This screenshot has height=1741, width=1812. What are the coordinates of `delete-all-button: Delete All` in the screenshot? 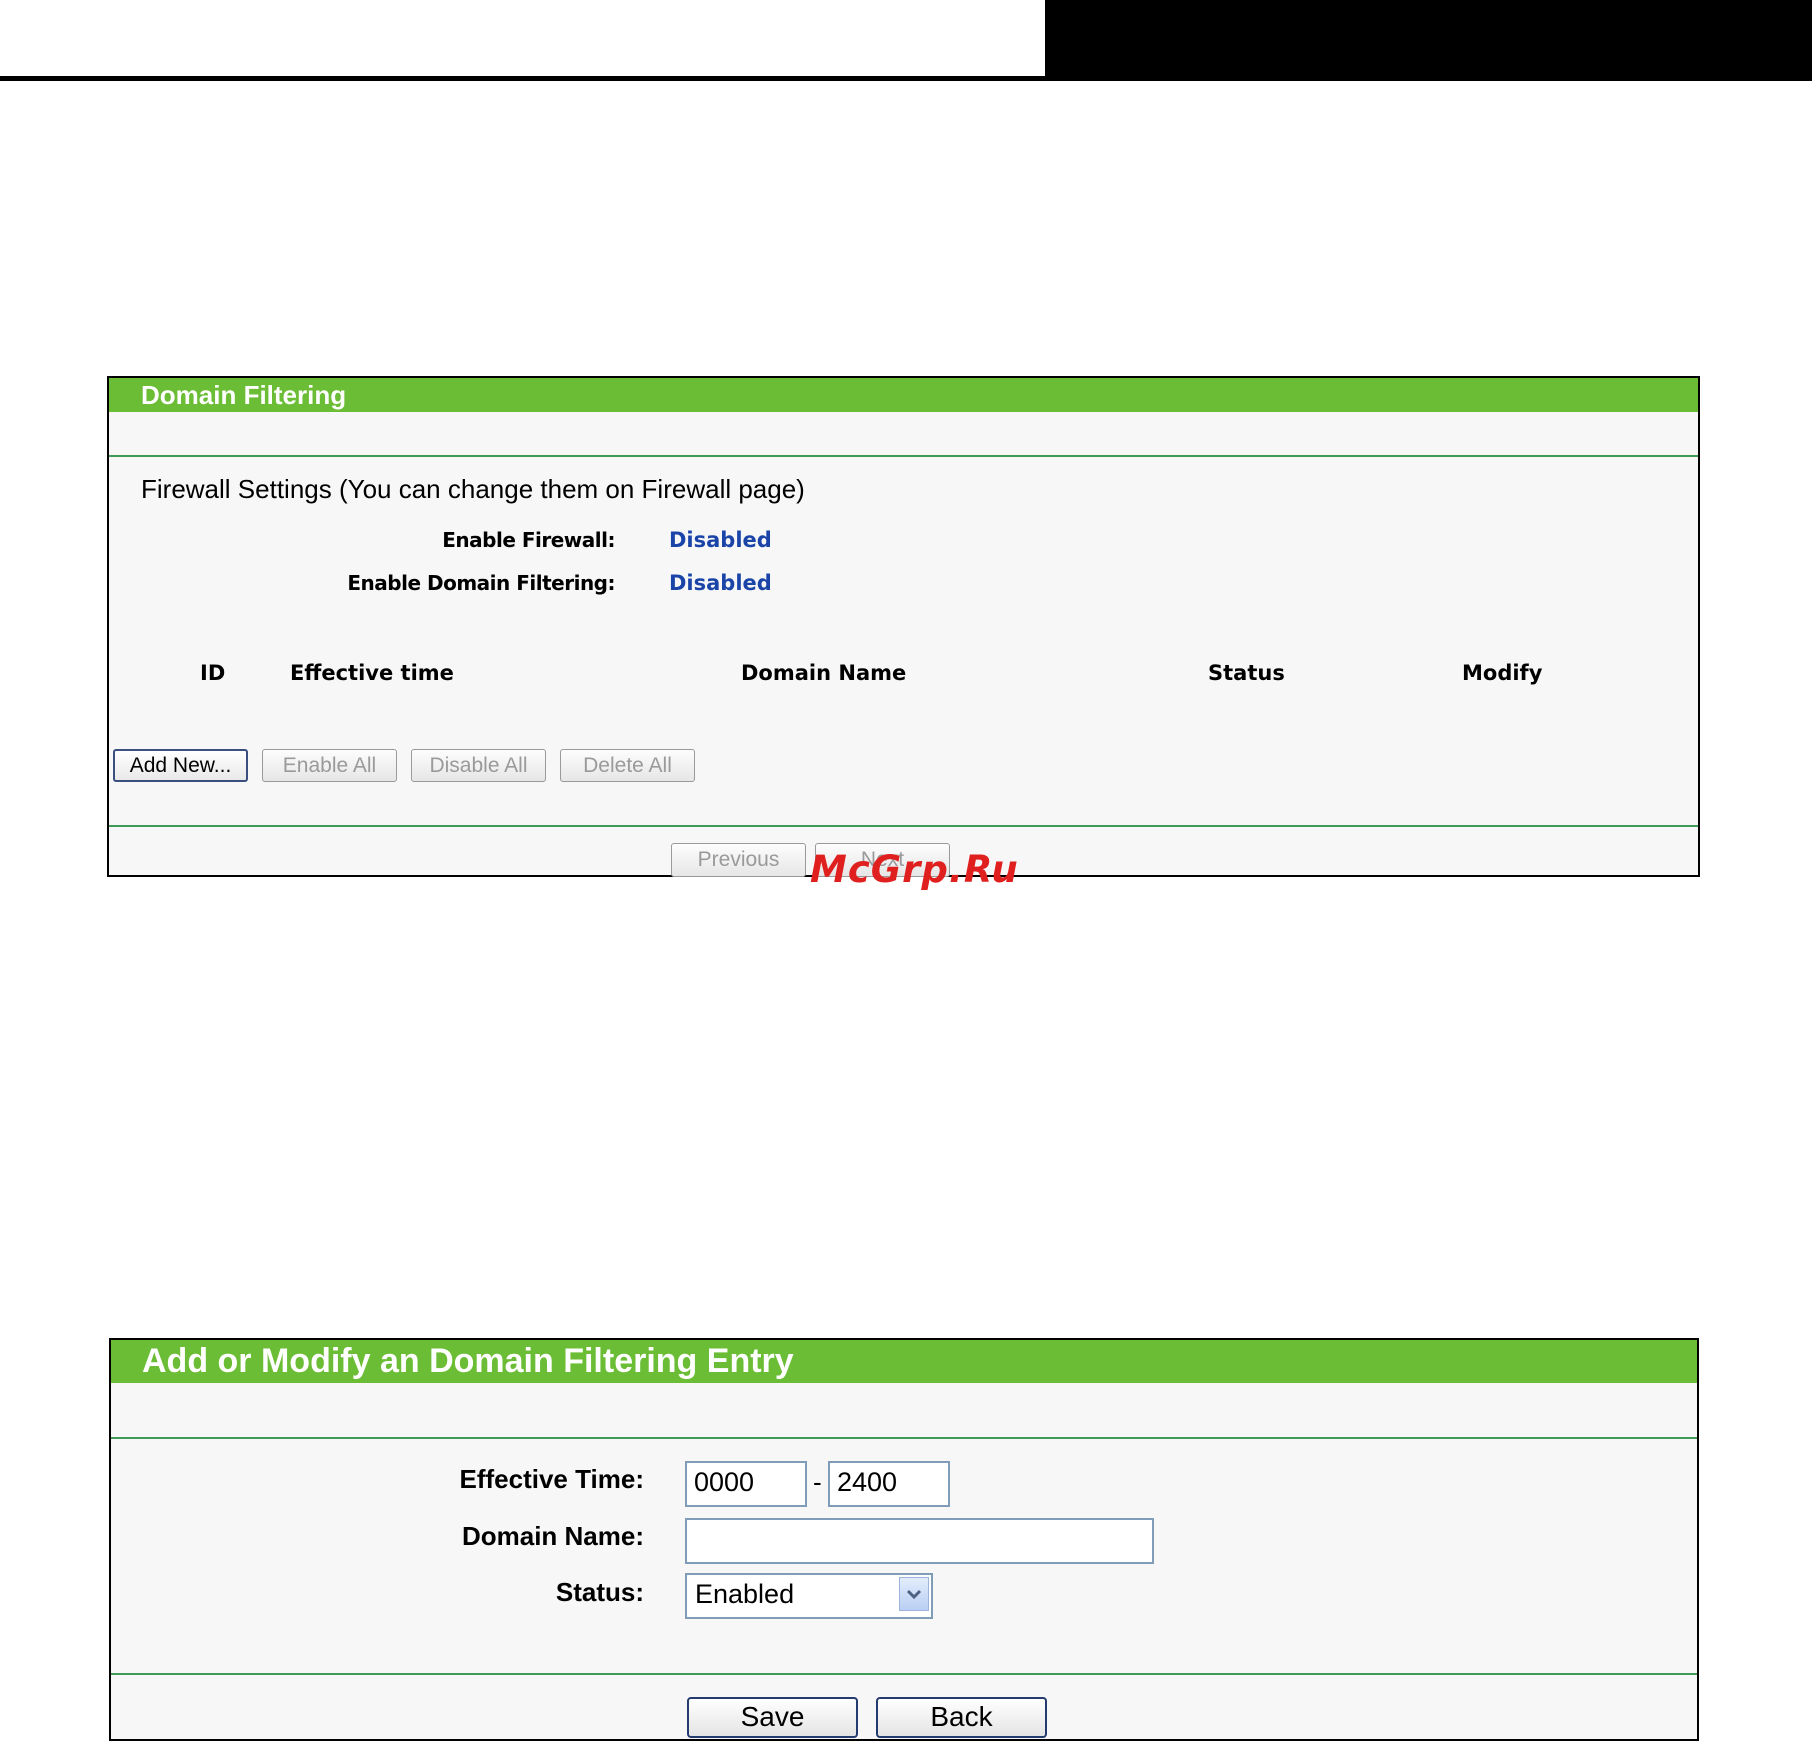 It's located at (627, 765).